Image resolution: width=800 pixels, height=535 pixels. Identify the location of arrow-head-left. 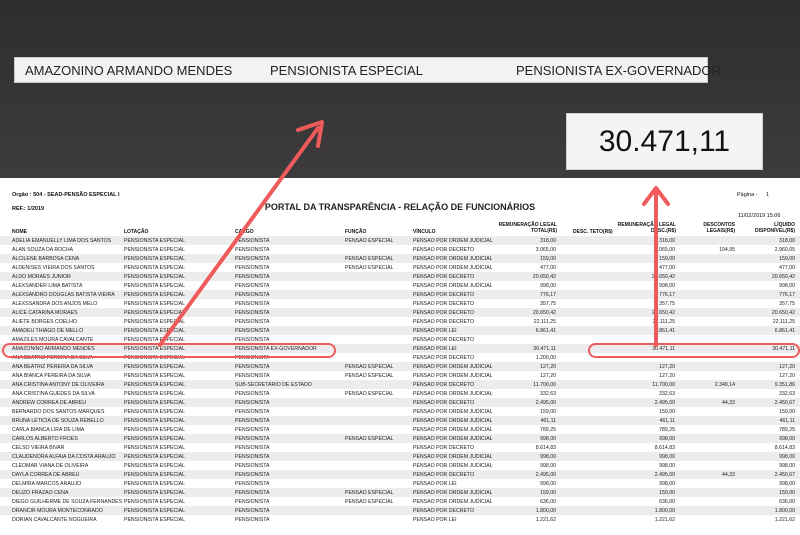
(310, 134).